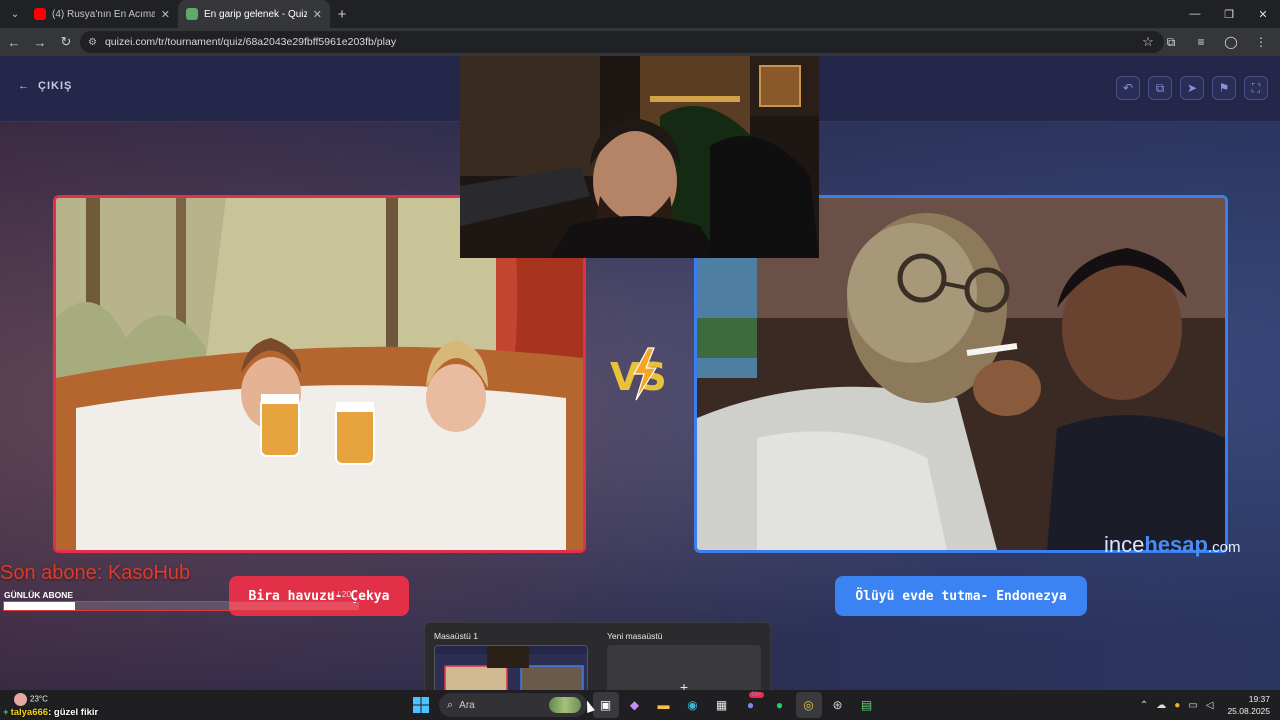 This screenshot has height=720, width=1280. Describe the element at coordinates (722, 705) in the screenshot. I see `microsoft-store-icon: ▦` at that location.